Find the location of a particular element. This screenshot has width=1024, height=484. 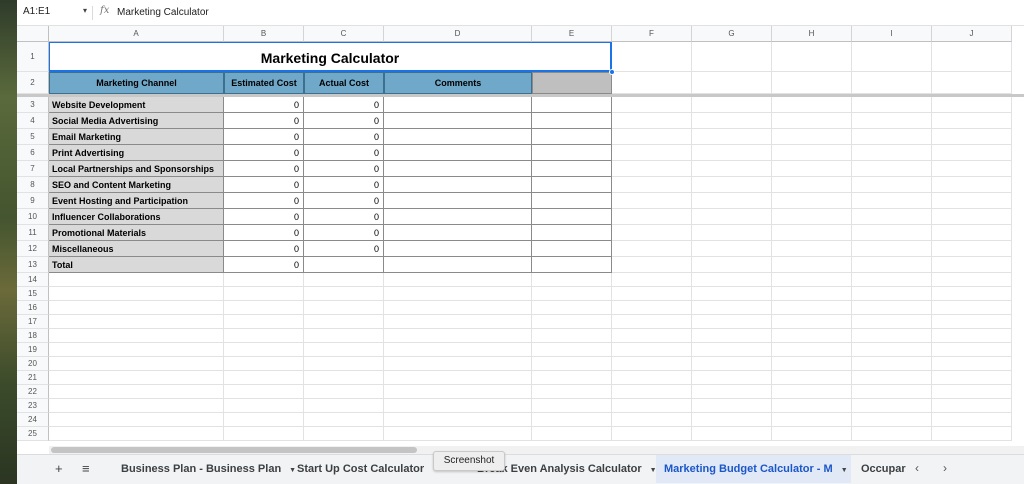

column-title: Comments is located at coordinates (458, 83).